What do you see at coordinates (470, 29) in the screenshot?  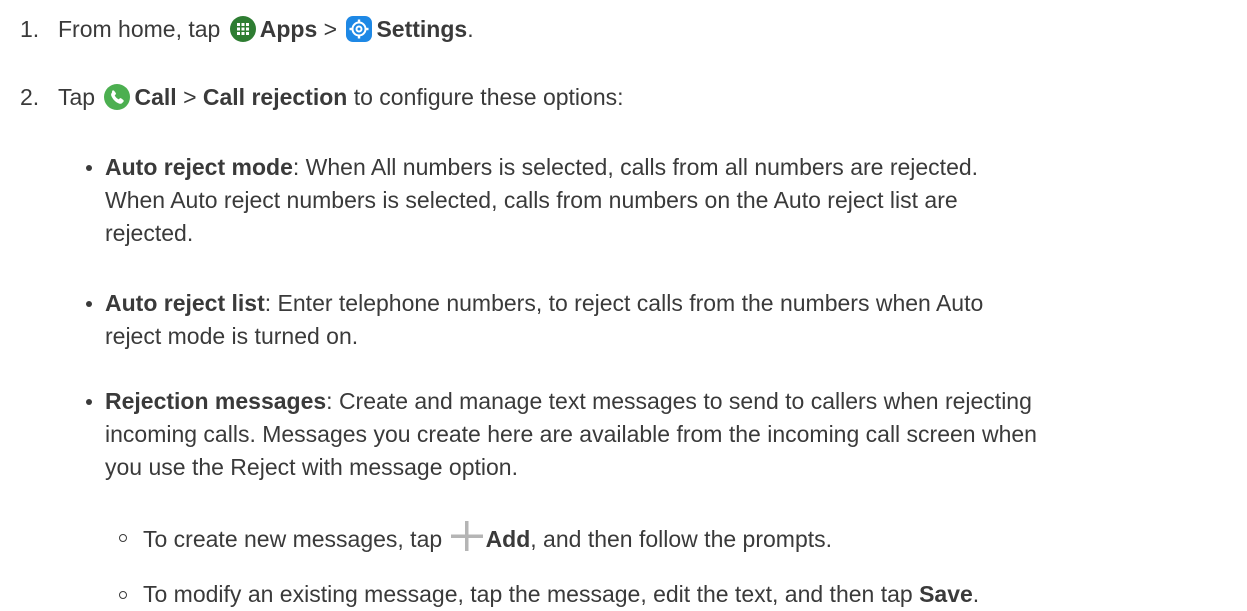 I see `step-suffix: .` at bounding box center [470, 29].